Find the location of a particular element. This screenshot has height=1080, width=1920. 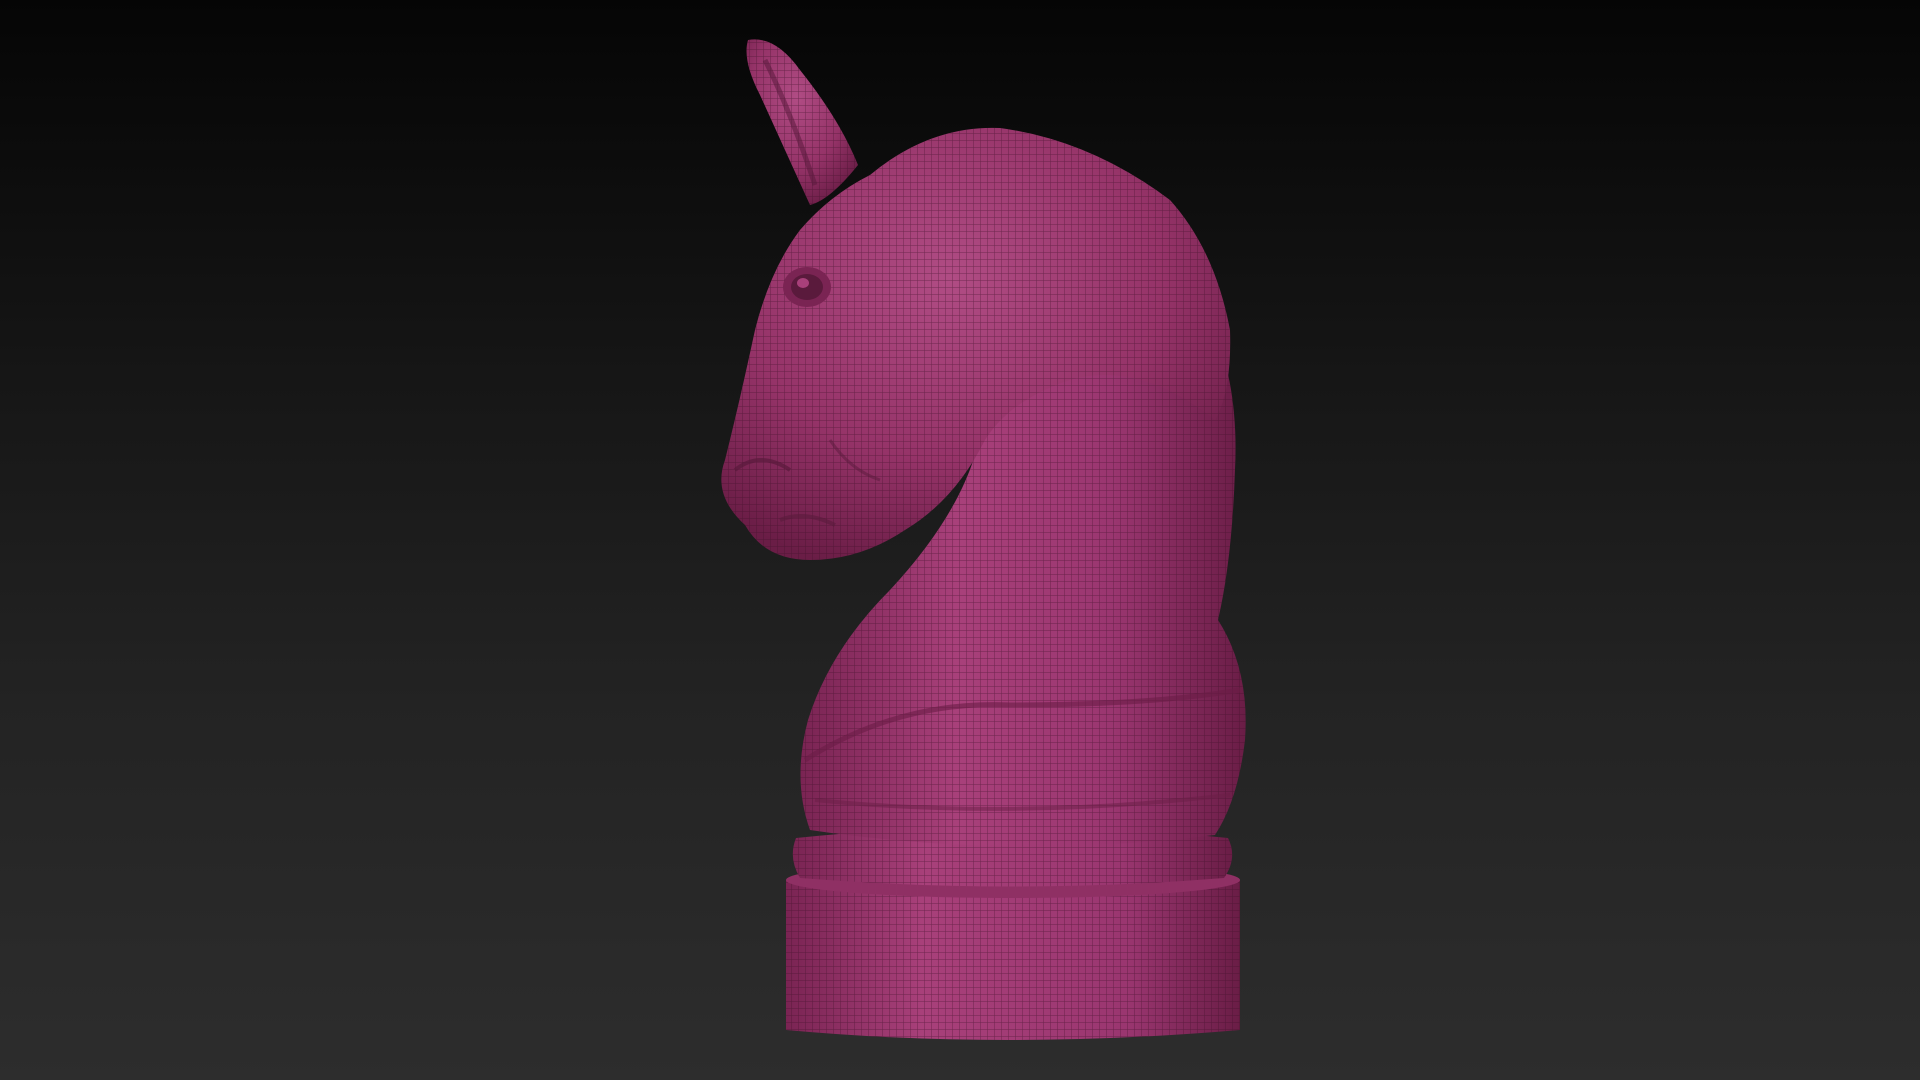

base-cylinder is located at coordinates (1013, 951).